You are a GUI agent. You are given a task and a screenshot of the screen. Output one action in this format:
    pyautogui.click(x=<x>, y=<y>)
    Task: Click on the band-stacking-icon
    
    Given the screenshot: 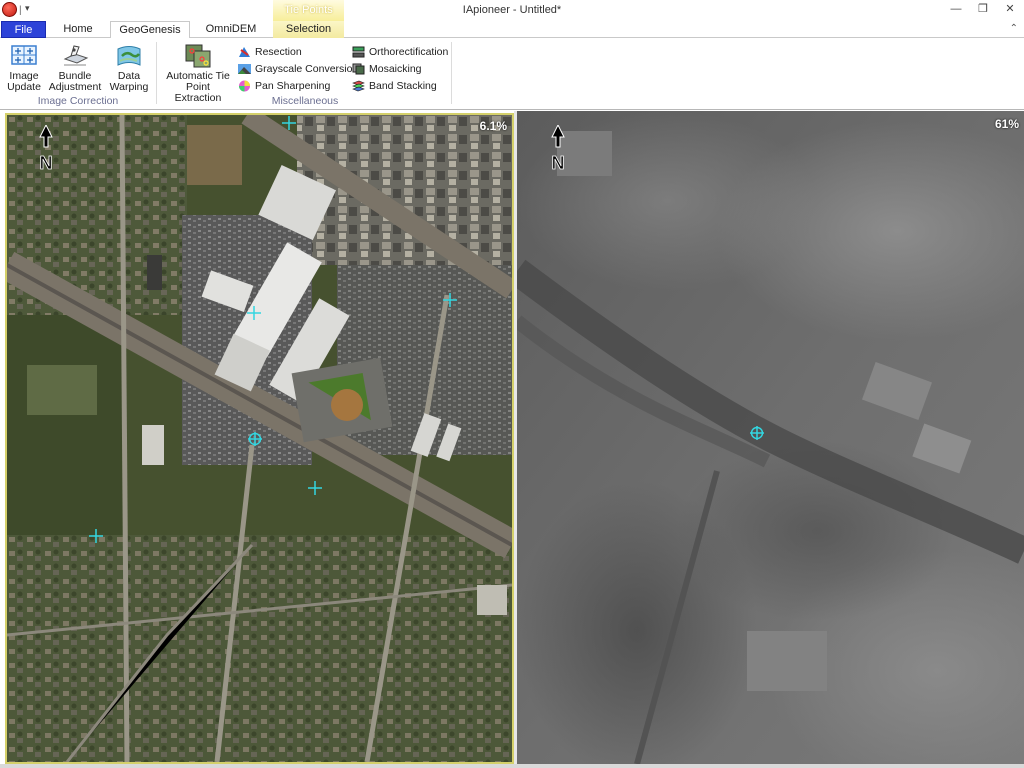 What is the action you would take?
    pyautogui.click(x=358, y=86)
    